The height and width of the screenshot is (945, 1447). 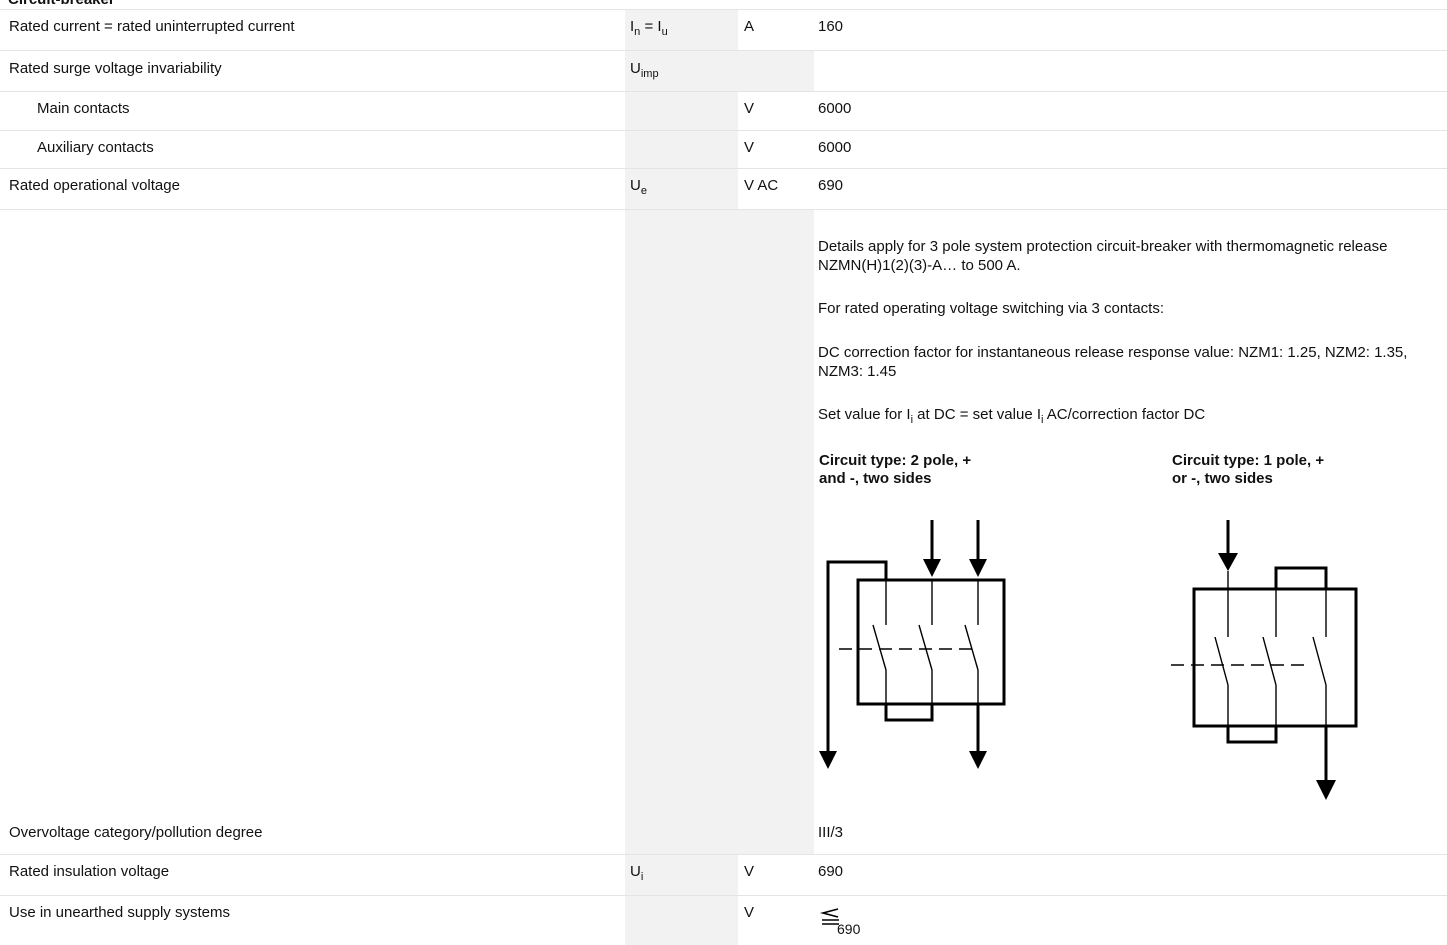 What do you see at coordinates (749, 147) in the screenshot?
I see `aux-contacts-unit: V` at bounding box center [749, 147].